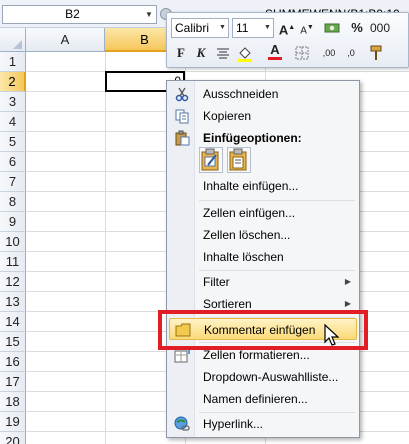 Image resolution: width=409 pixels, height=444 pixels. What do you see at coordinates (241, 94) in the screenshot?
I see `menu-item-label: Ausschneiden` at bounding box center [241, 94].